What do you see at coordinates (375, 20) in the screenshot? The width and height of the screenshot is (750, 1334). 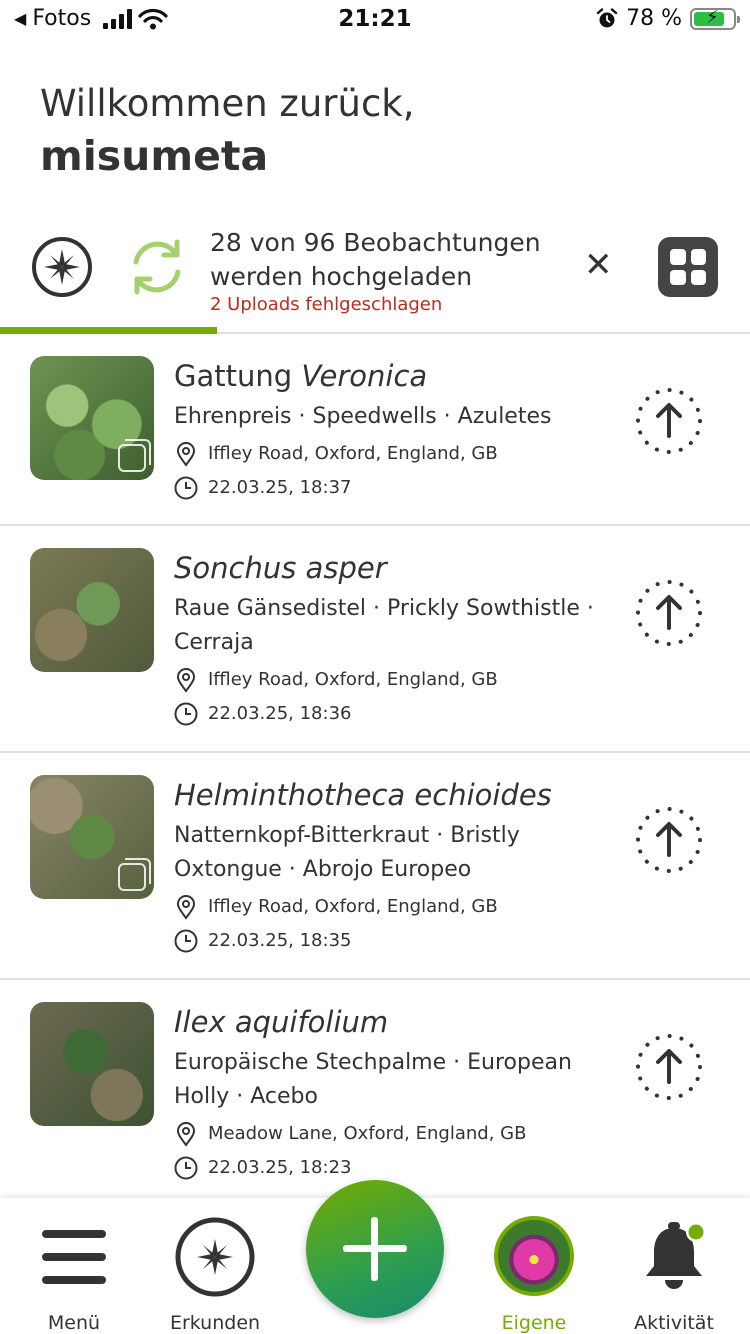 I see `status-bar: ◀ Fotos 21:21 78 % ⚡` at bounding box center [375, 20].